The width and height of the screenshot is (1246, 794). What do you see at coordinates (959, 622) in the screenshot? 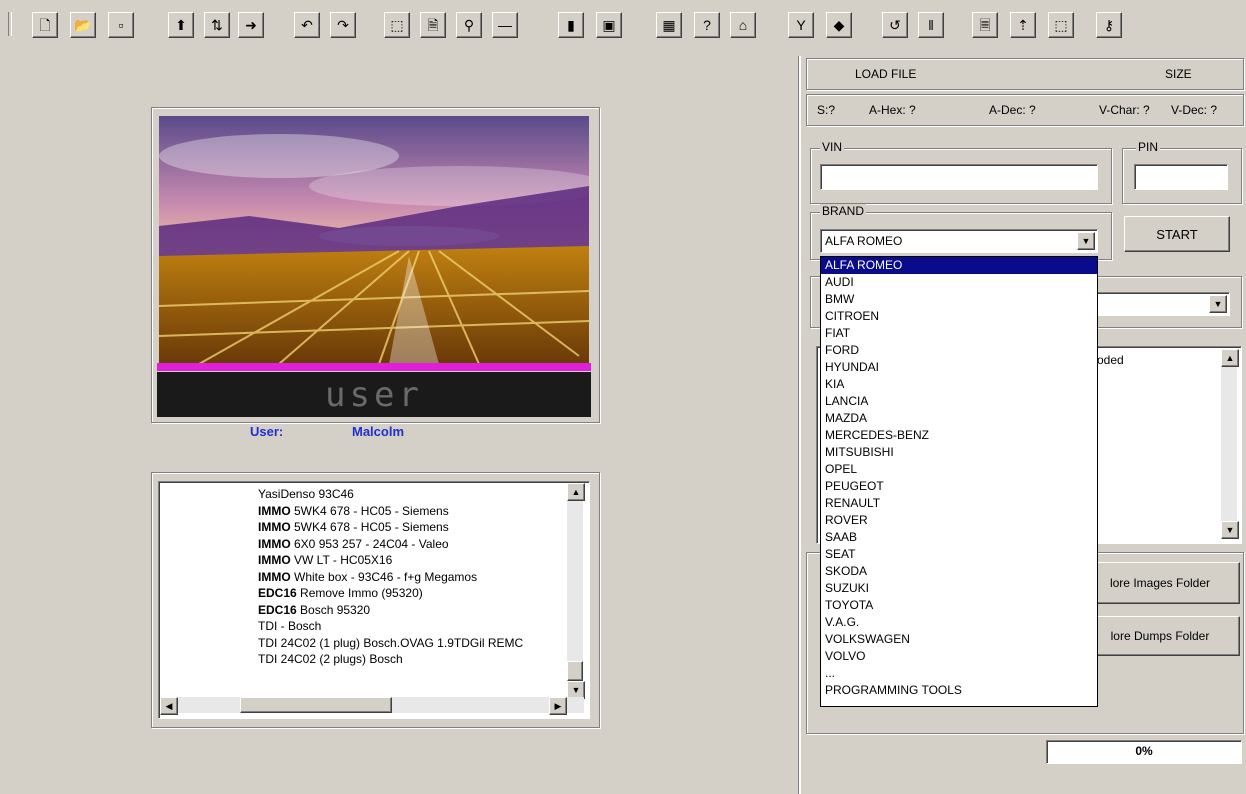
I see `brand-option: V.A.G.` at bounding box center [959, 622].